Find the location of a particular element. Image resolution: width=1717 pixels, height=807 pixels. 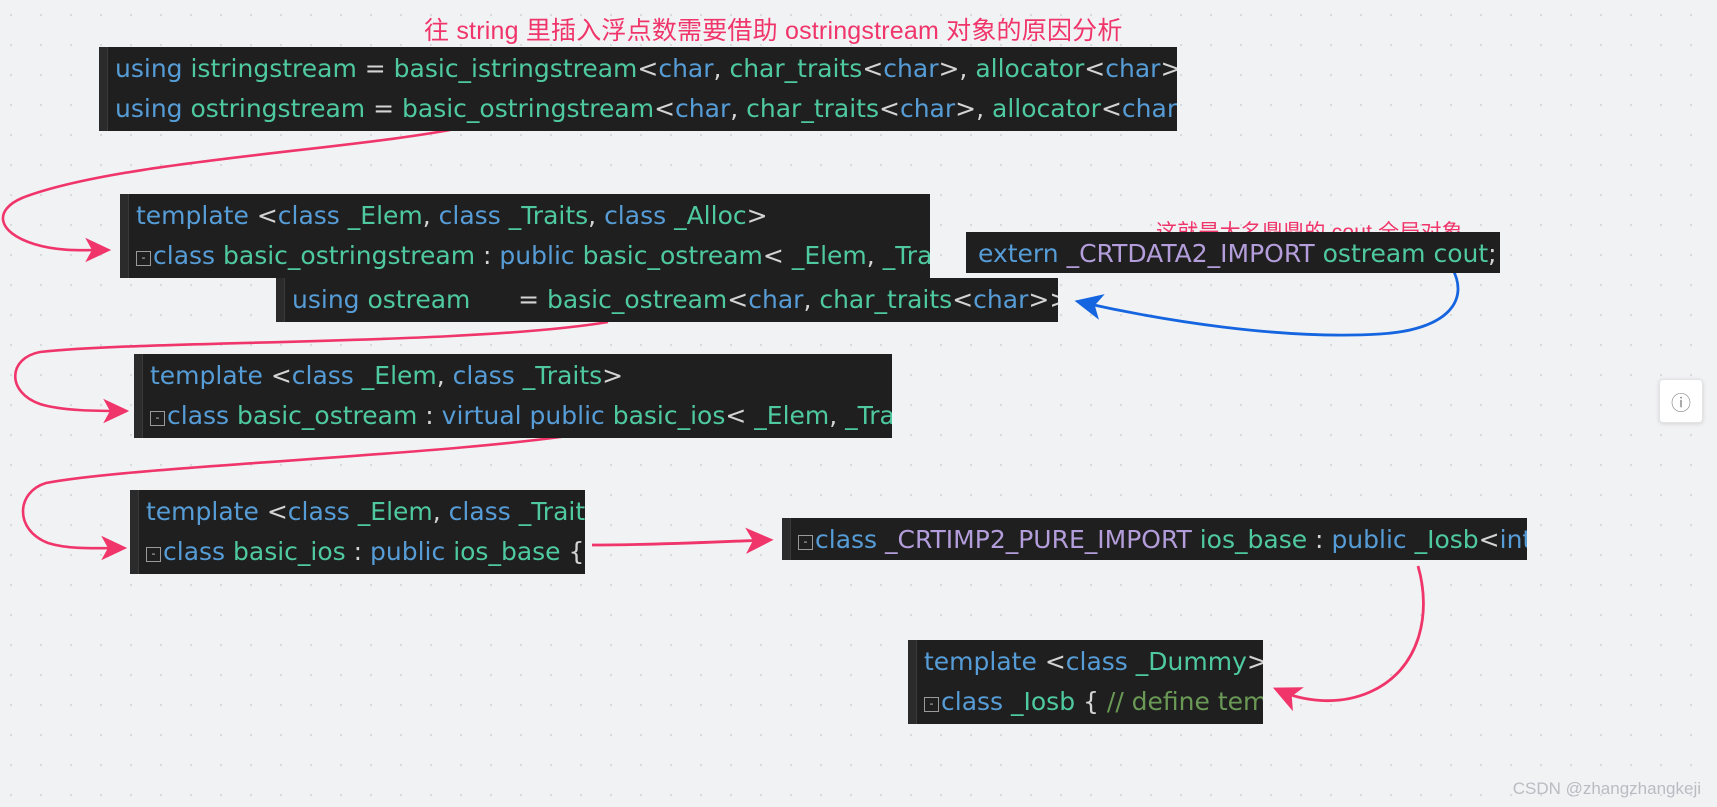

token-punct: > is located at coordinates (1254, 661).